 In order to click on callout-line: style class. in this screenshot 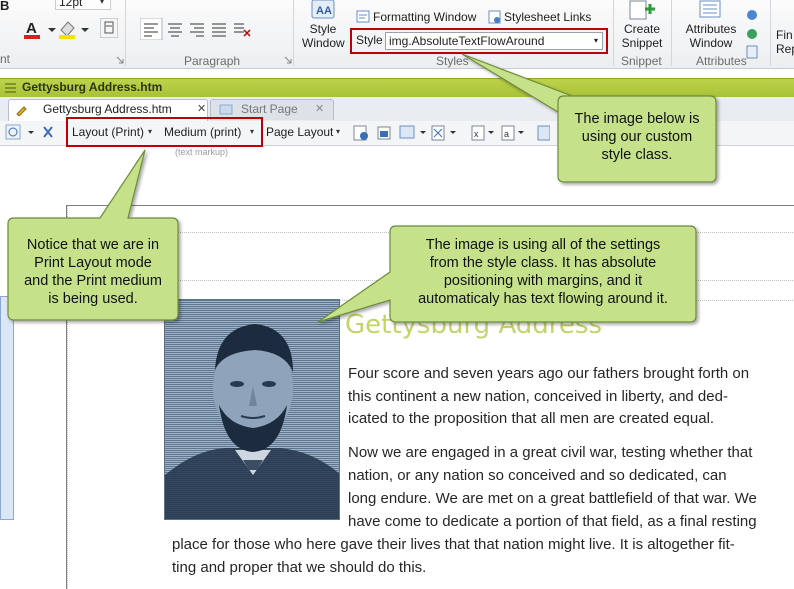, I will do `click(637, 155)`.